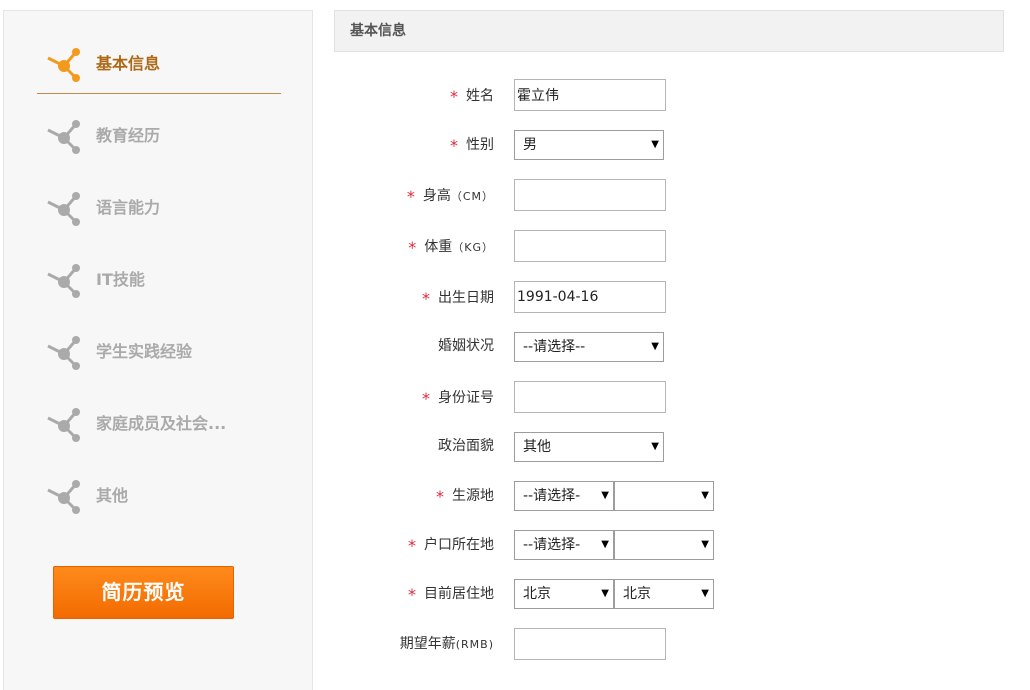  Describe the element at coordinates (450, 196) in the screenshot. I see `field-label: * 身高（CM）` at that location.